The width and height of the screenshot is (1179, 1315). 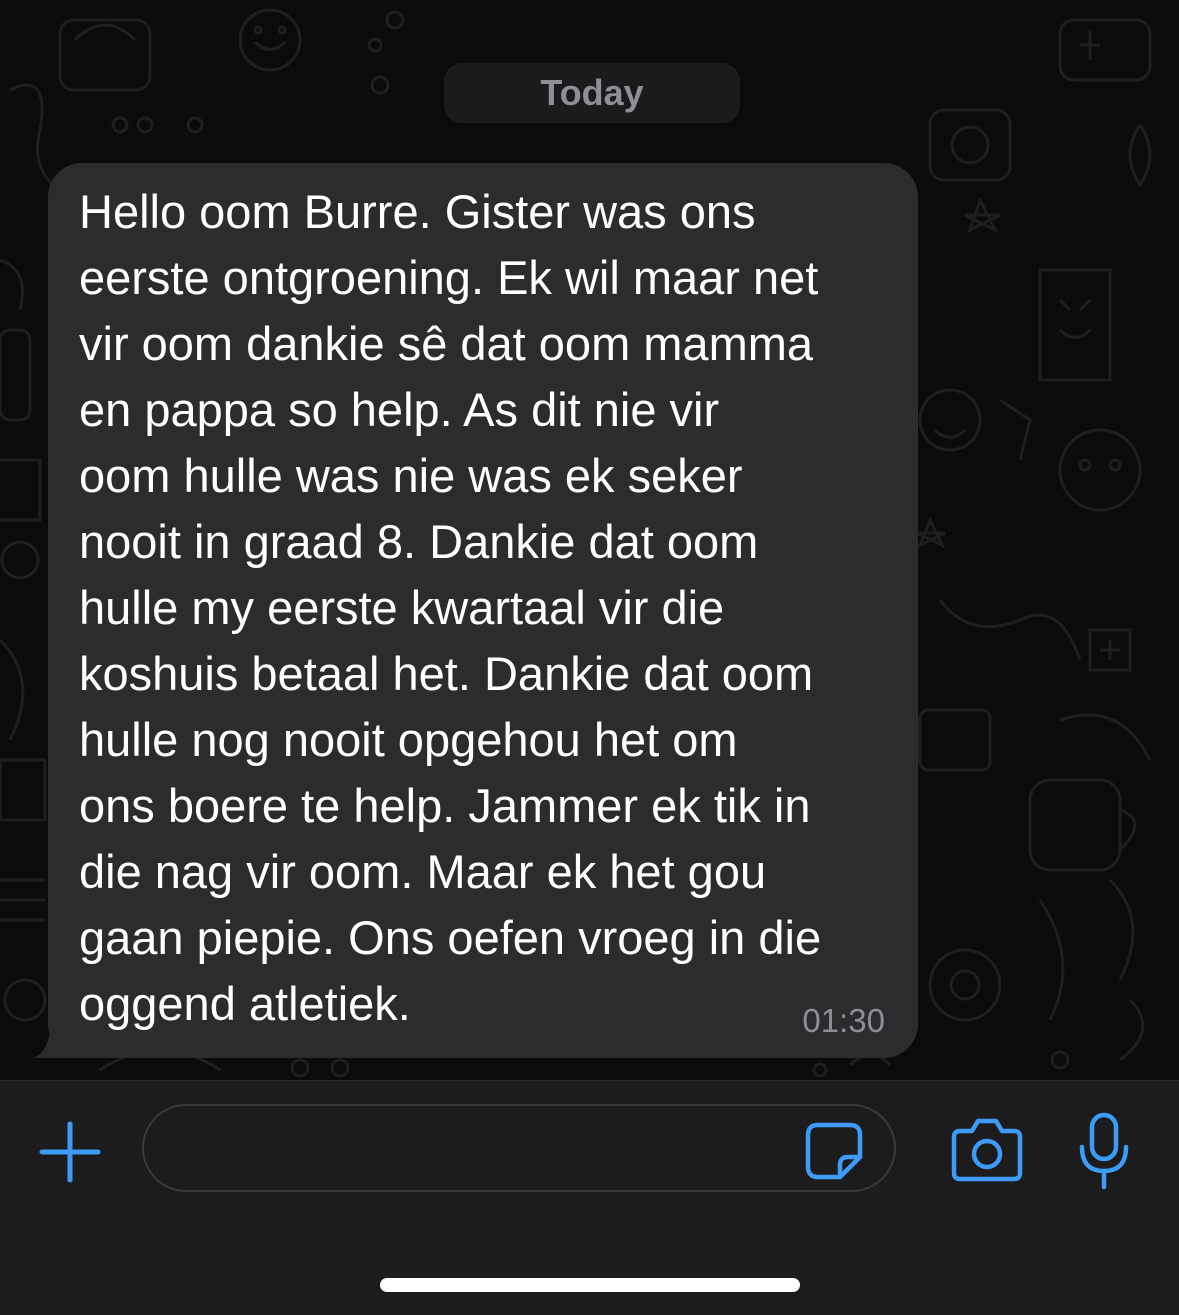 What do you see at coordinates (1104, 1151) in the screenshot?
I see `microphone-icon` at bounding box center [1104, 1151].